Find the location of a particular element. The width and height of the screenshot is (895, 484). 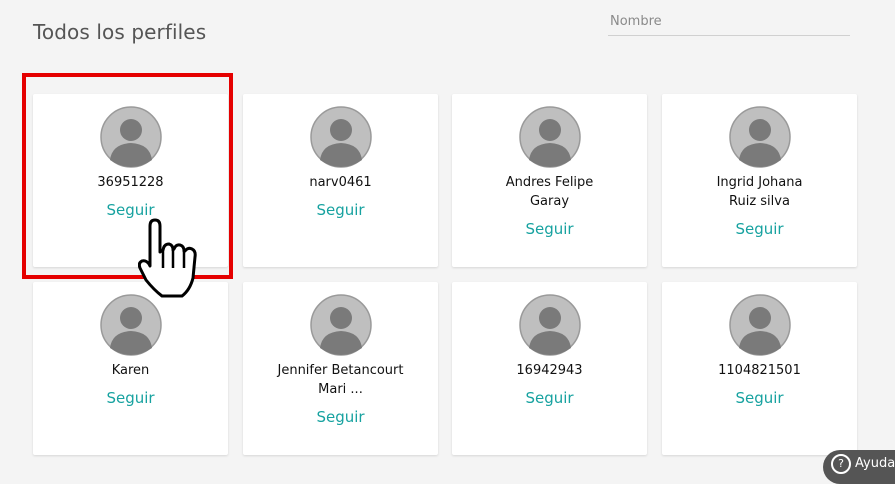

hand-pointer-icon is located at coordinates (167, 258).